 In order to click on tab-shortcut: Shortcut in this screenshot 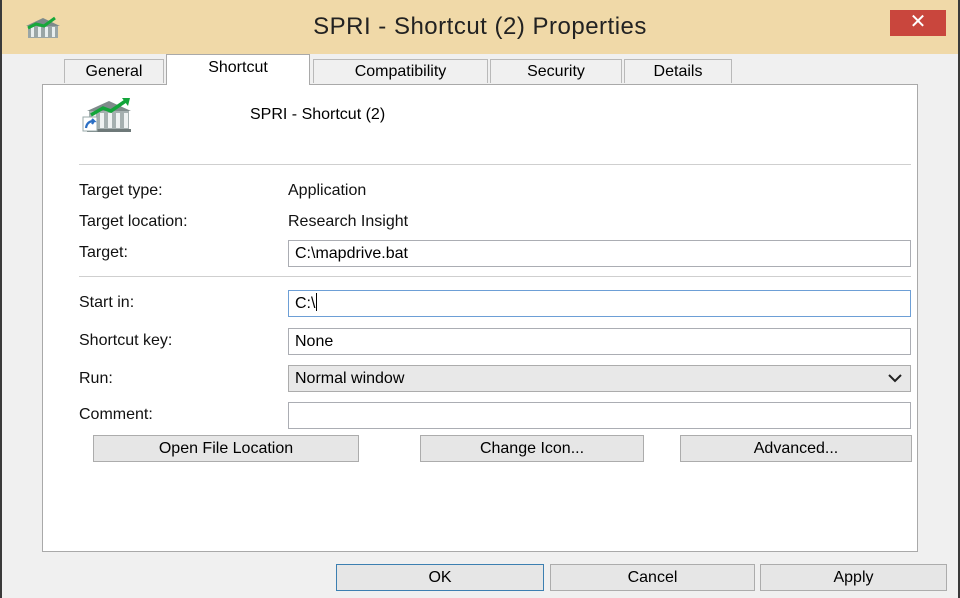, I will do `click(238, 69)`.